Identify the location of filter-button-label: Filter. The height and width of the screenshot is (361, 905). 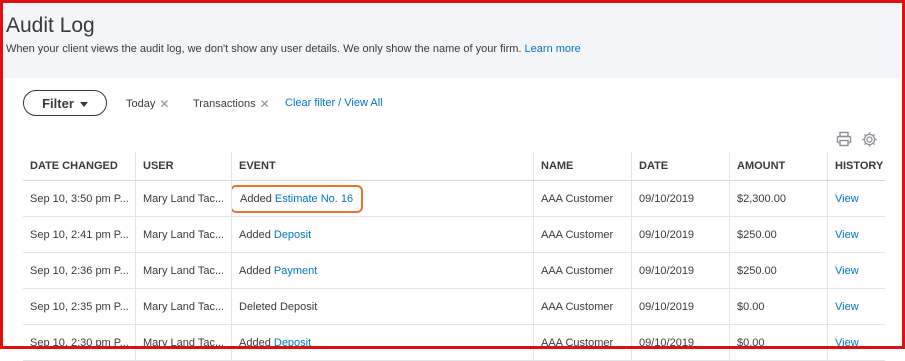
(58, 103).